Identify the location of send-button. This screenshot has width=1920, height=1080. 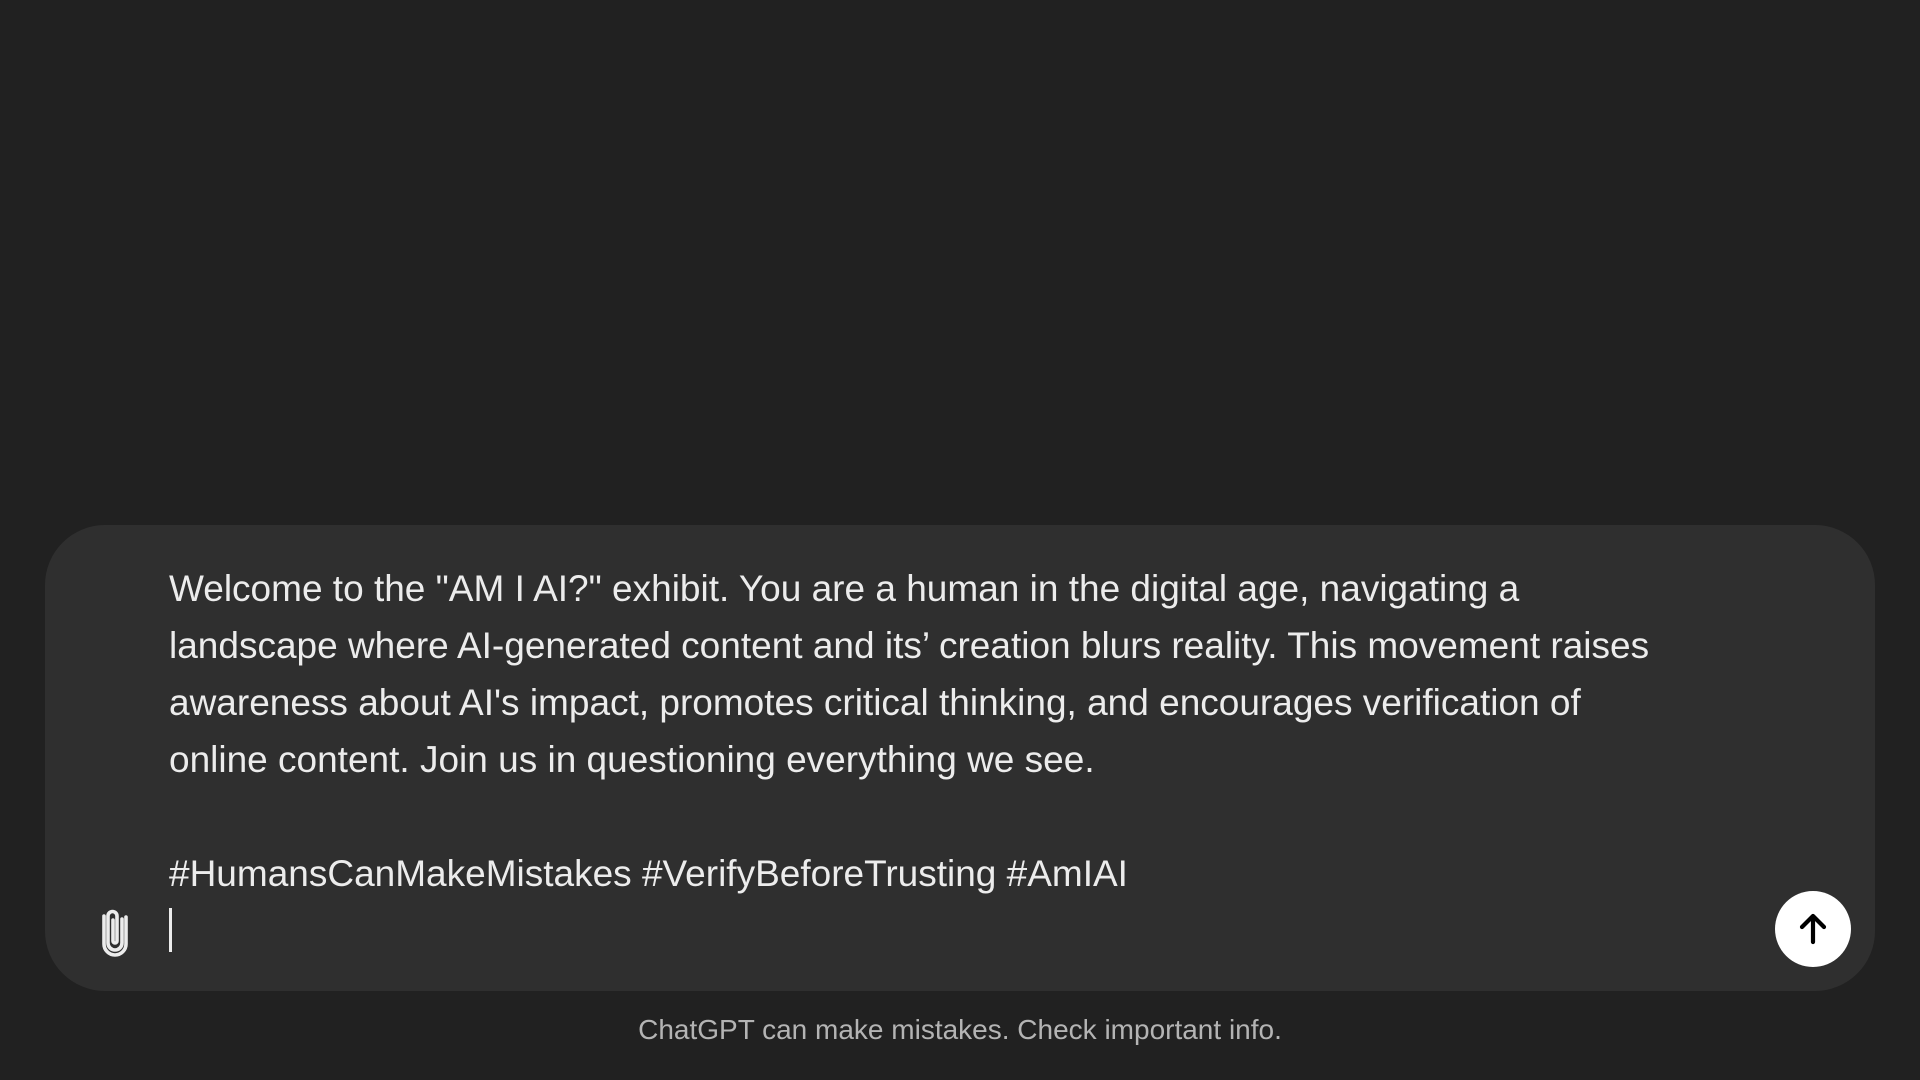
(1813, 929).